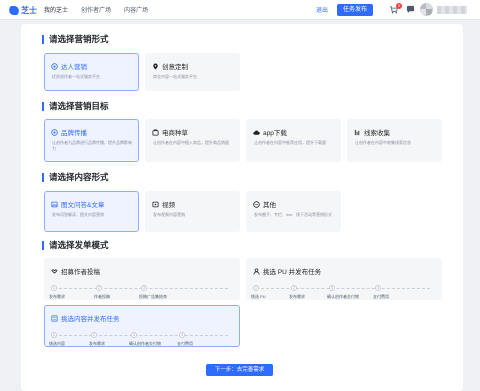 The image size is (480, 391). Describe the element at coordinates (256, 132) in the screenshot. I see `cloud-icon` at that location.